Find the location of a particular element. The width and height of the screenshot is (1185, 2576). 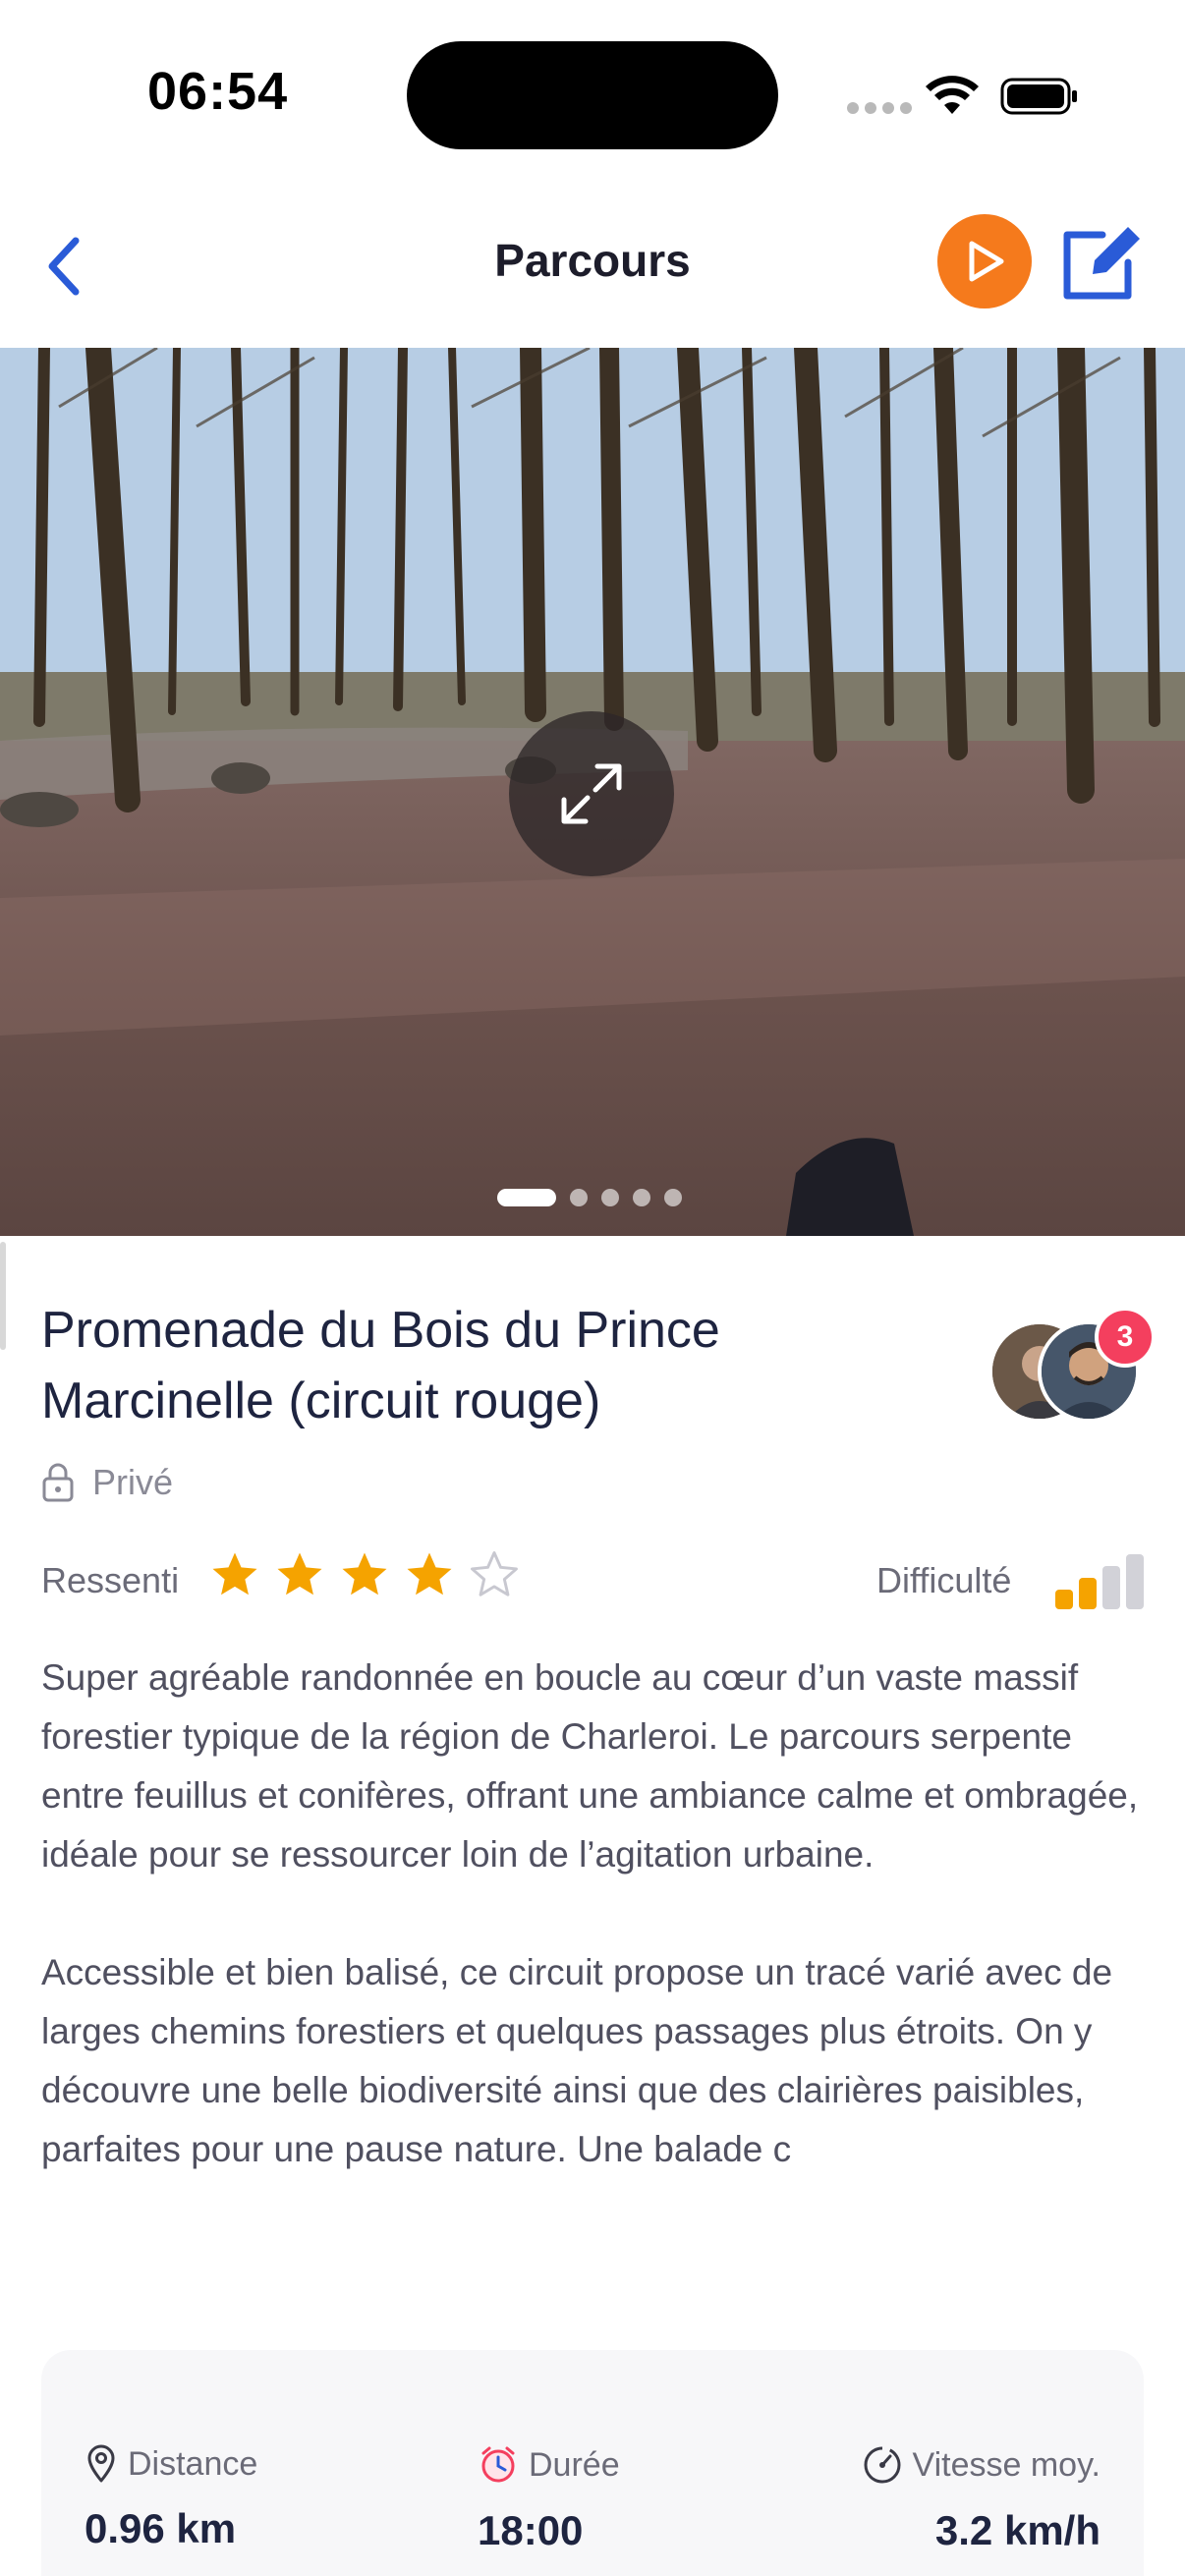

speedometer-icon is located at coordinates (883, 2465).